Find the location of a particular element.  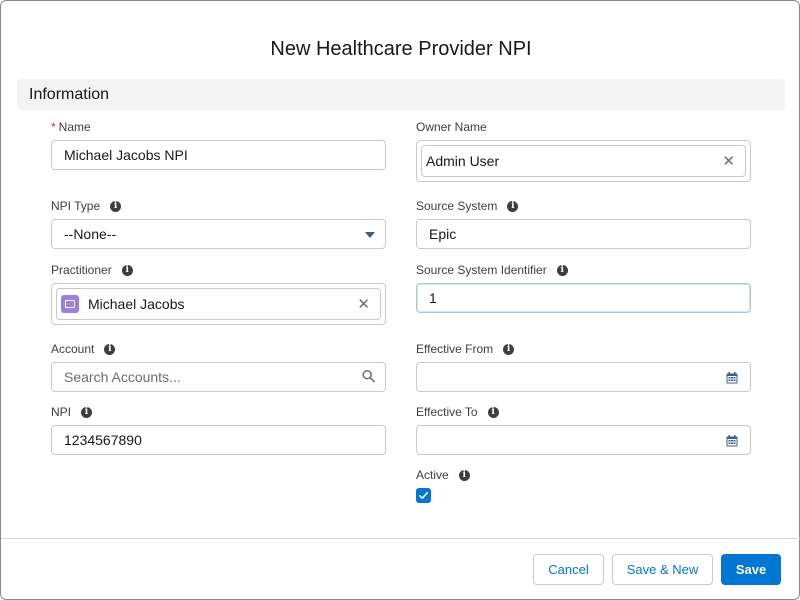

name-label-text: Name is located at coordinates (74, 127).